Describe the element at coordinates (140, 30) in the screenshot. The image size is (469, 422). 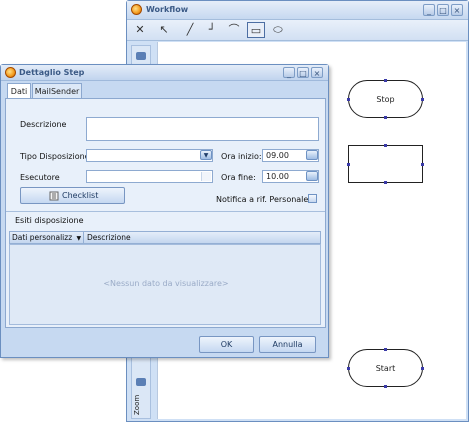
I see `close-x-icon: ✕` at that location.